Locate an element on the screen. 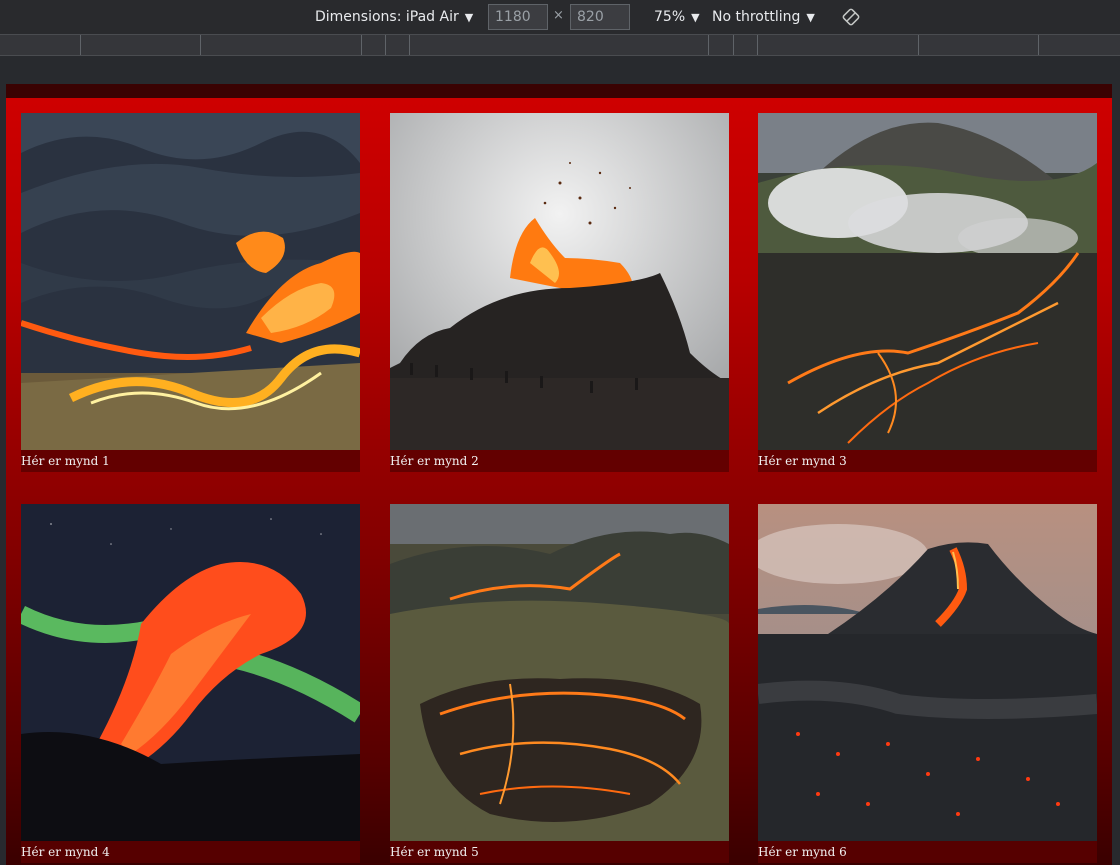 The image size is (1120, 865). gallery-card-6: Hér er mynd 6 is located at coordinates (927, 683).